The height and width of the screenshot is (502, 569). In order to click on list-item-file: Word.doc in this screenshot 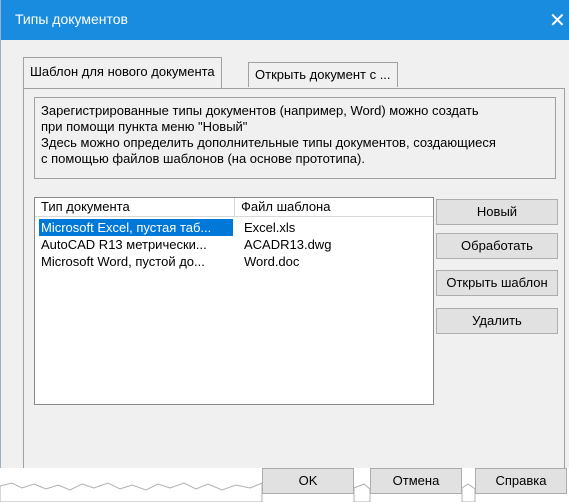, I will do `click(272, 261)`.